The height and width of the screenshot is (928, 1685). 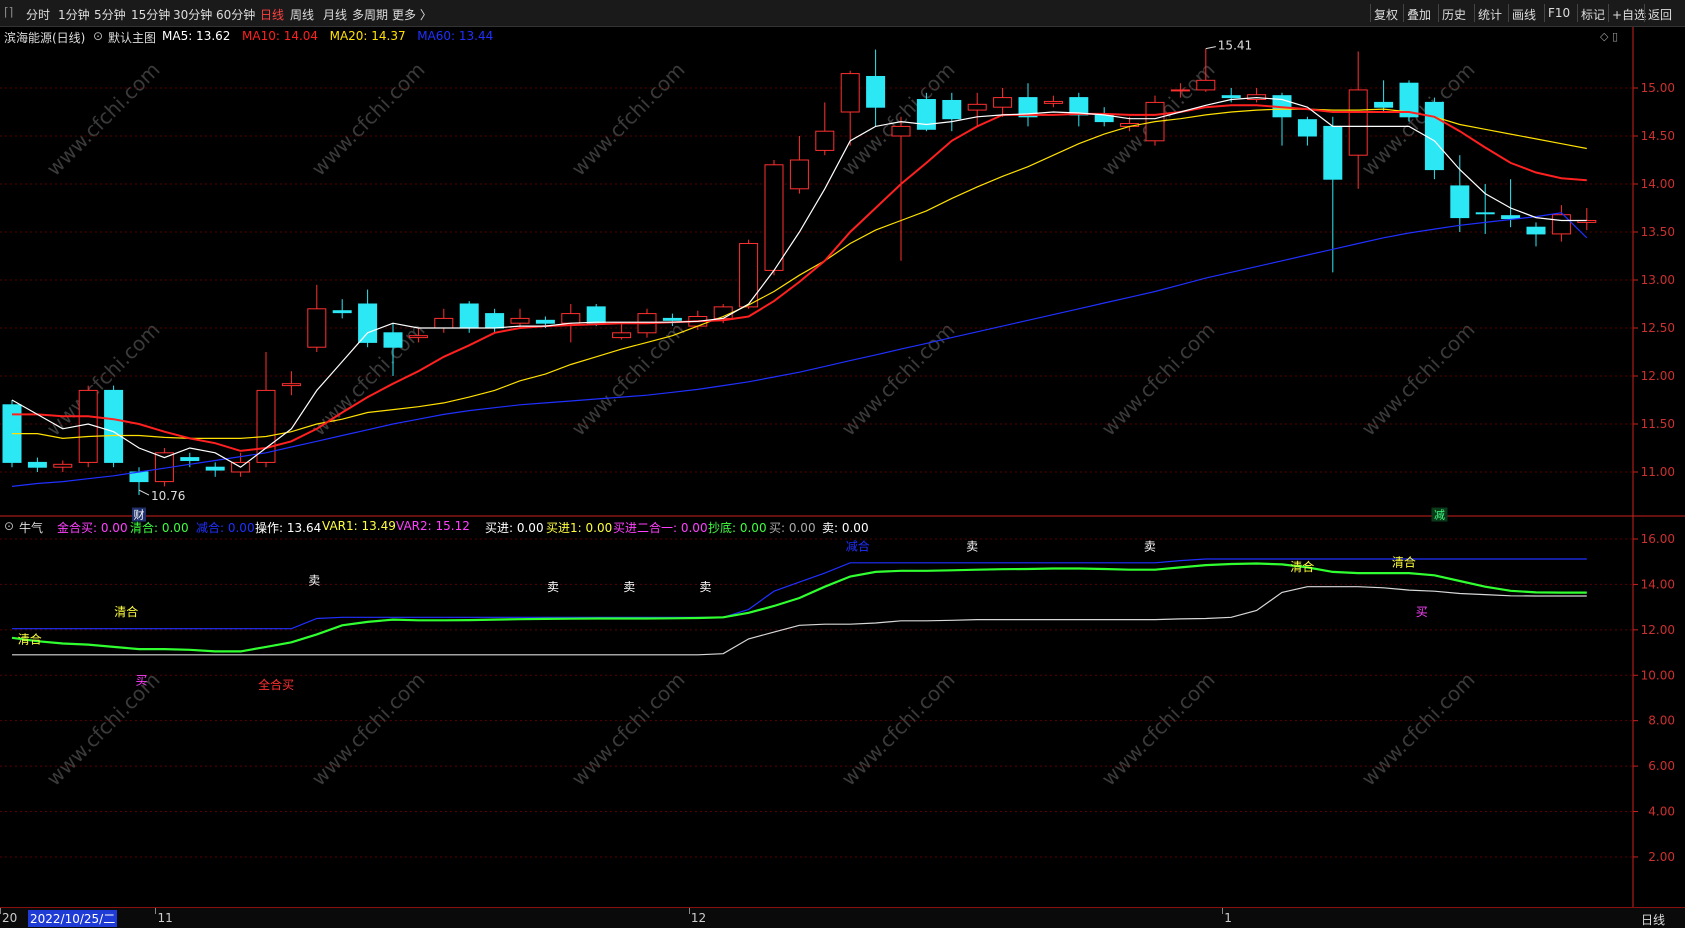 I want to click on tab-timeframe: 15分钟, so click(x=150, y=14).